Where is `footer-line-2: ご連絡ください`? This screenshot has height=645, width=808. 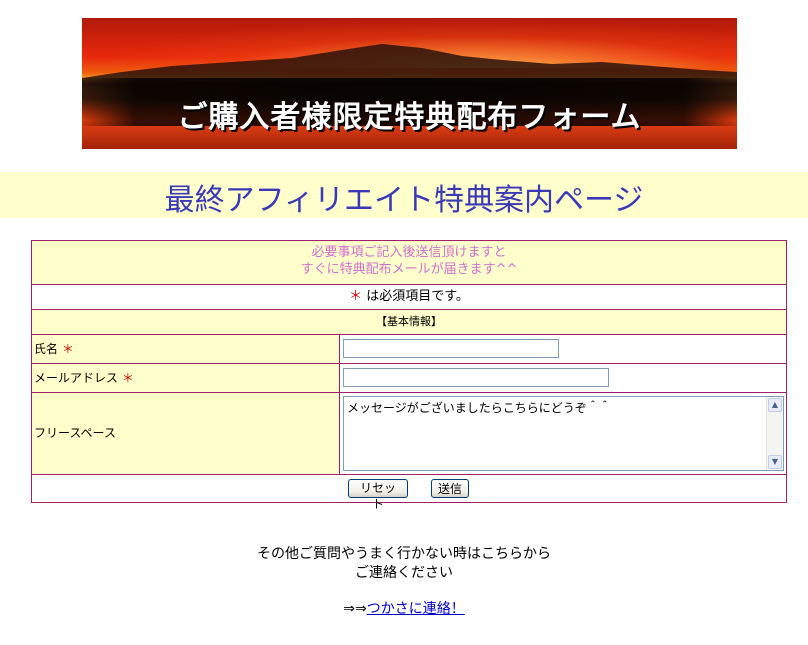
footer-line-2: ご連絡ください is located at coordinates (404, 573).